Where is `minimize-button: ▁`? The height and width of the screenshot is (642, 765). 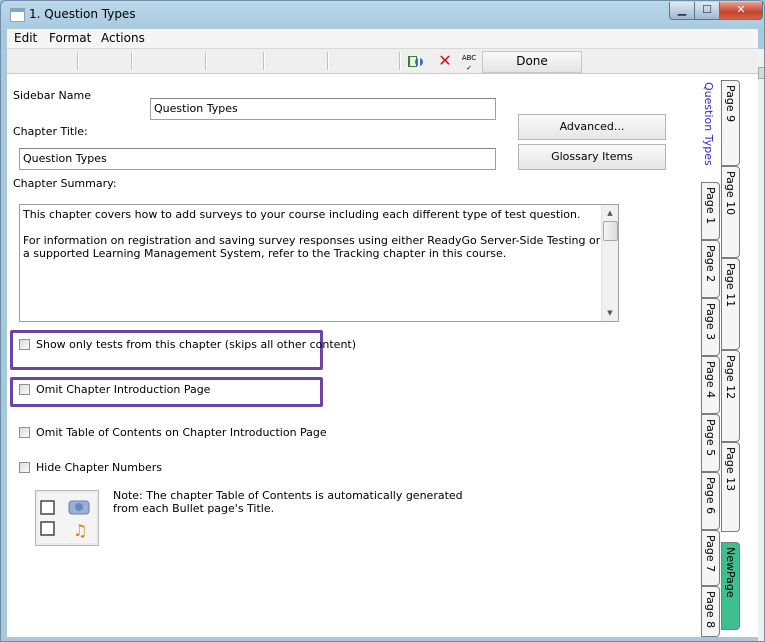
minimize-button: ▁ is located at coordinates (682, 11).